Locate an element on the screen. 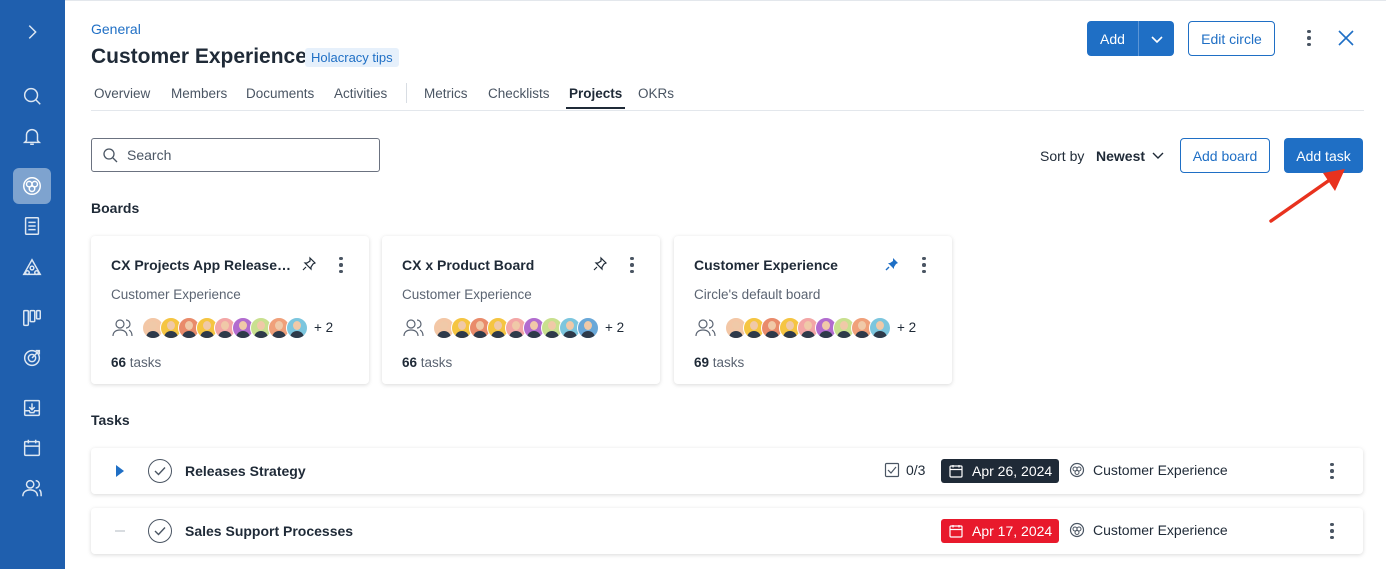 This screenshot has height=569, width=1386. add-split-button: Add is located at coordinates (1130, 38).